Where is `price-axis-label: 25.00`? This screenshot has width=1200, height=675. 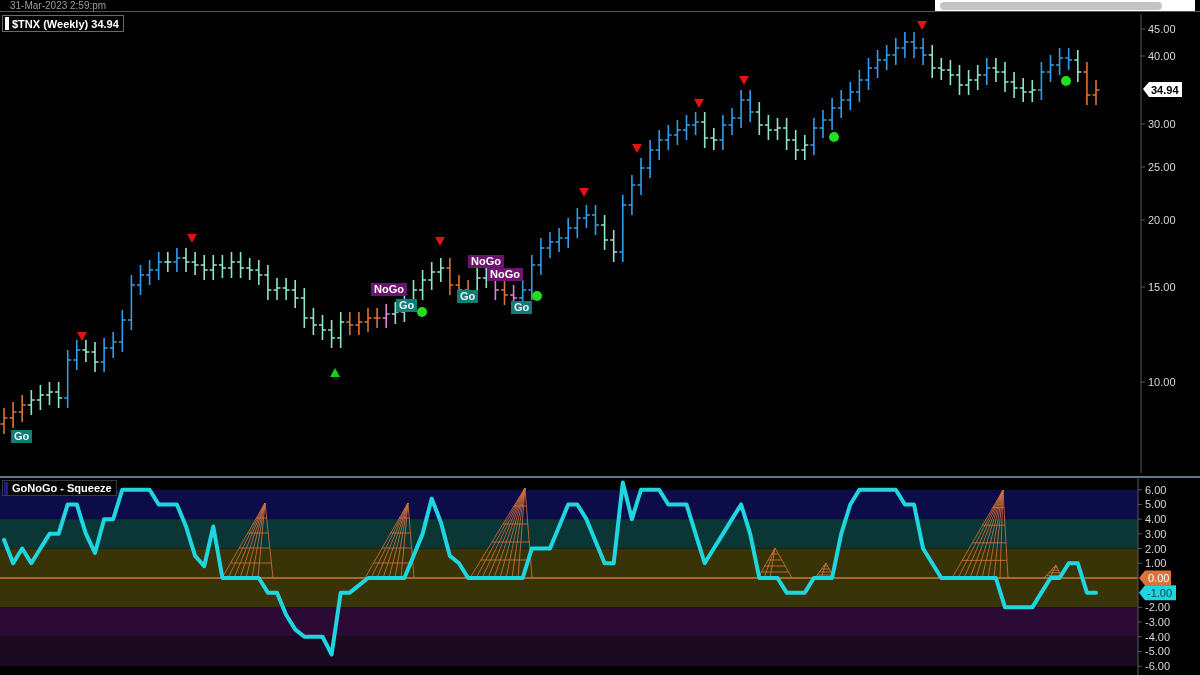 price-axis-label: 25.00 is located at coordinates (1162, 167).